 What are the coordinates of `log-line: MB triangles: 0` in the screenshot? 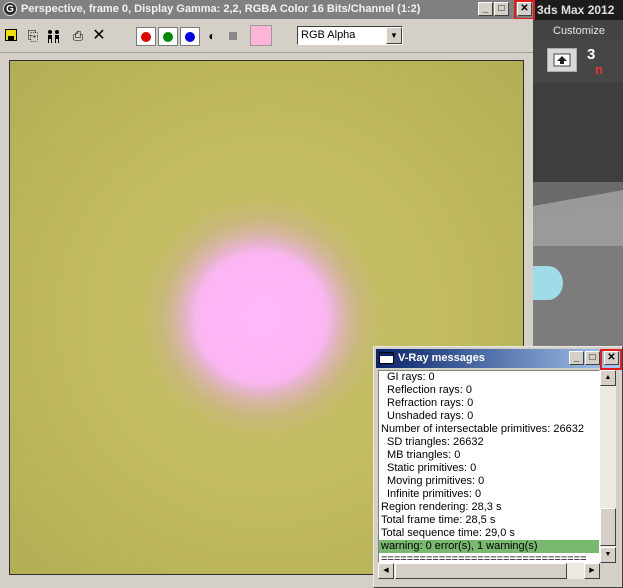 It's located at (424, 455).